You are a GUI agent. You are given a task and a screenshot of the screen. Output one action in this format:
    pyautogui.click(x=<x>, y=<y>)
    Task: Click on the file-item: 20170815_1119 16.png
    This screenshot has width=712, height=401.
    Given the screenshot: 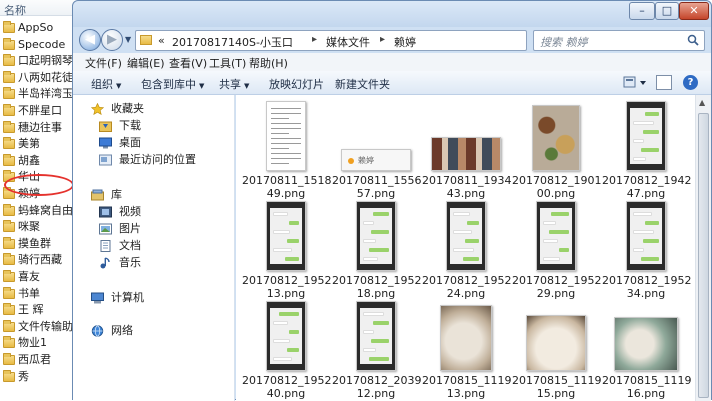 What is the action you would take?
    pyautogui.click(x=646, y=349)
    